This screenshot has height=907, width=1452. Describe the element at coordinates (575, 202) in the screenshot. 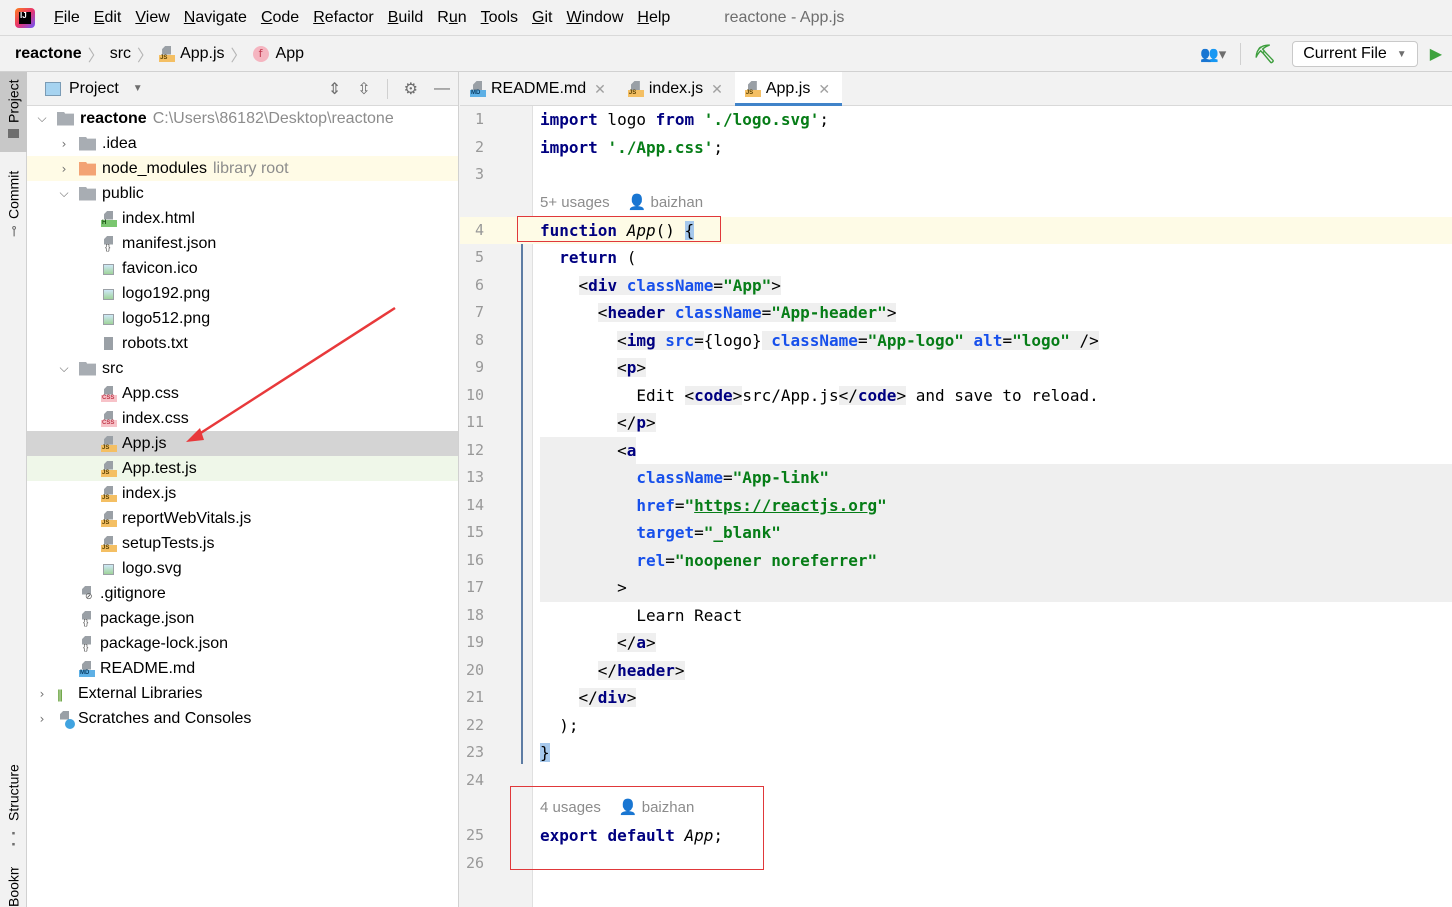

I see `usages-link: 5+ usages` at that location.